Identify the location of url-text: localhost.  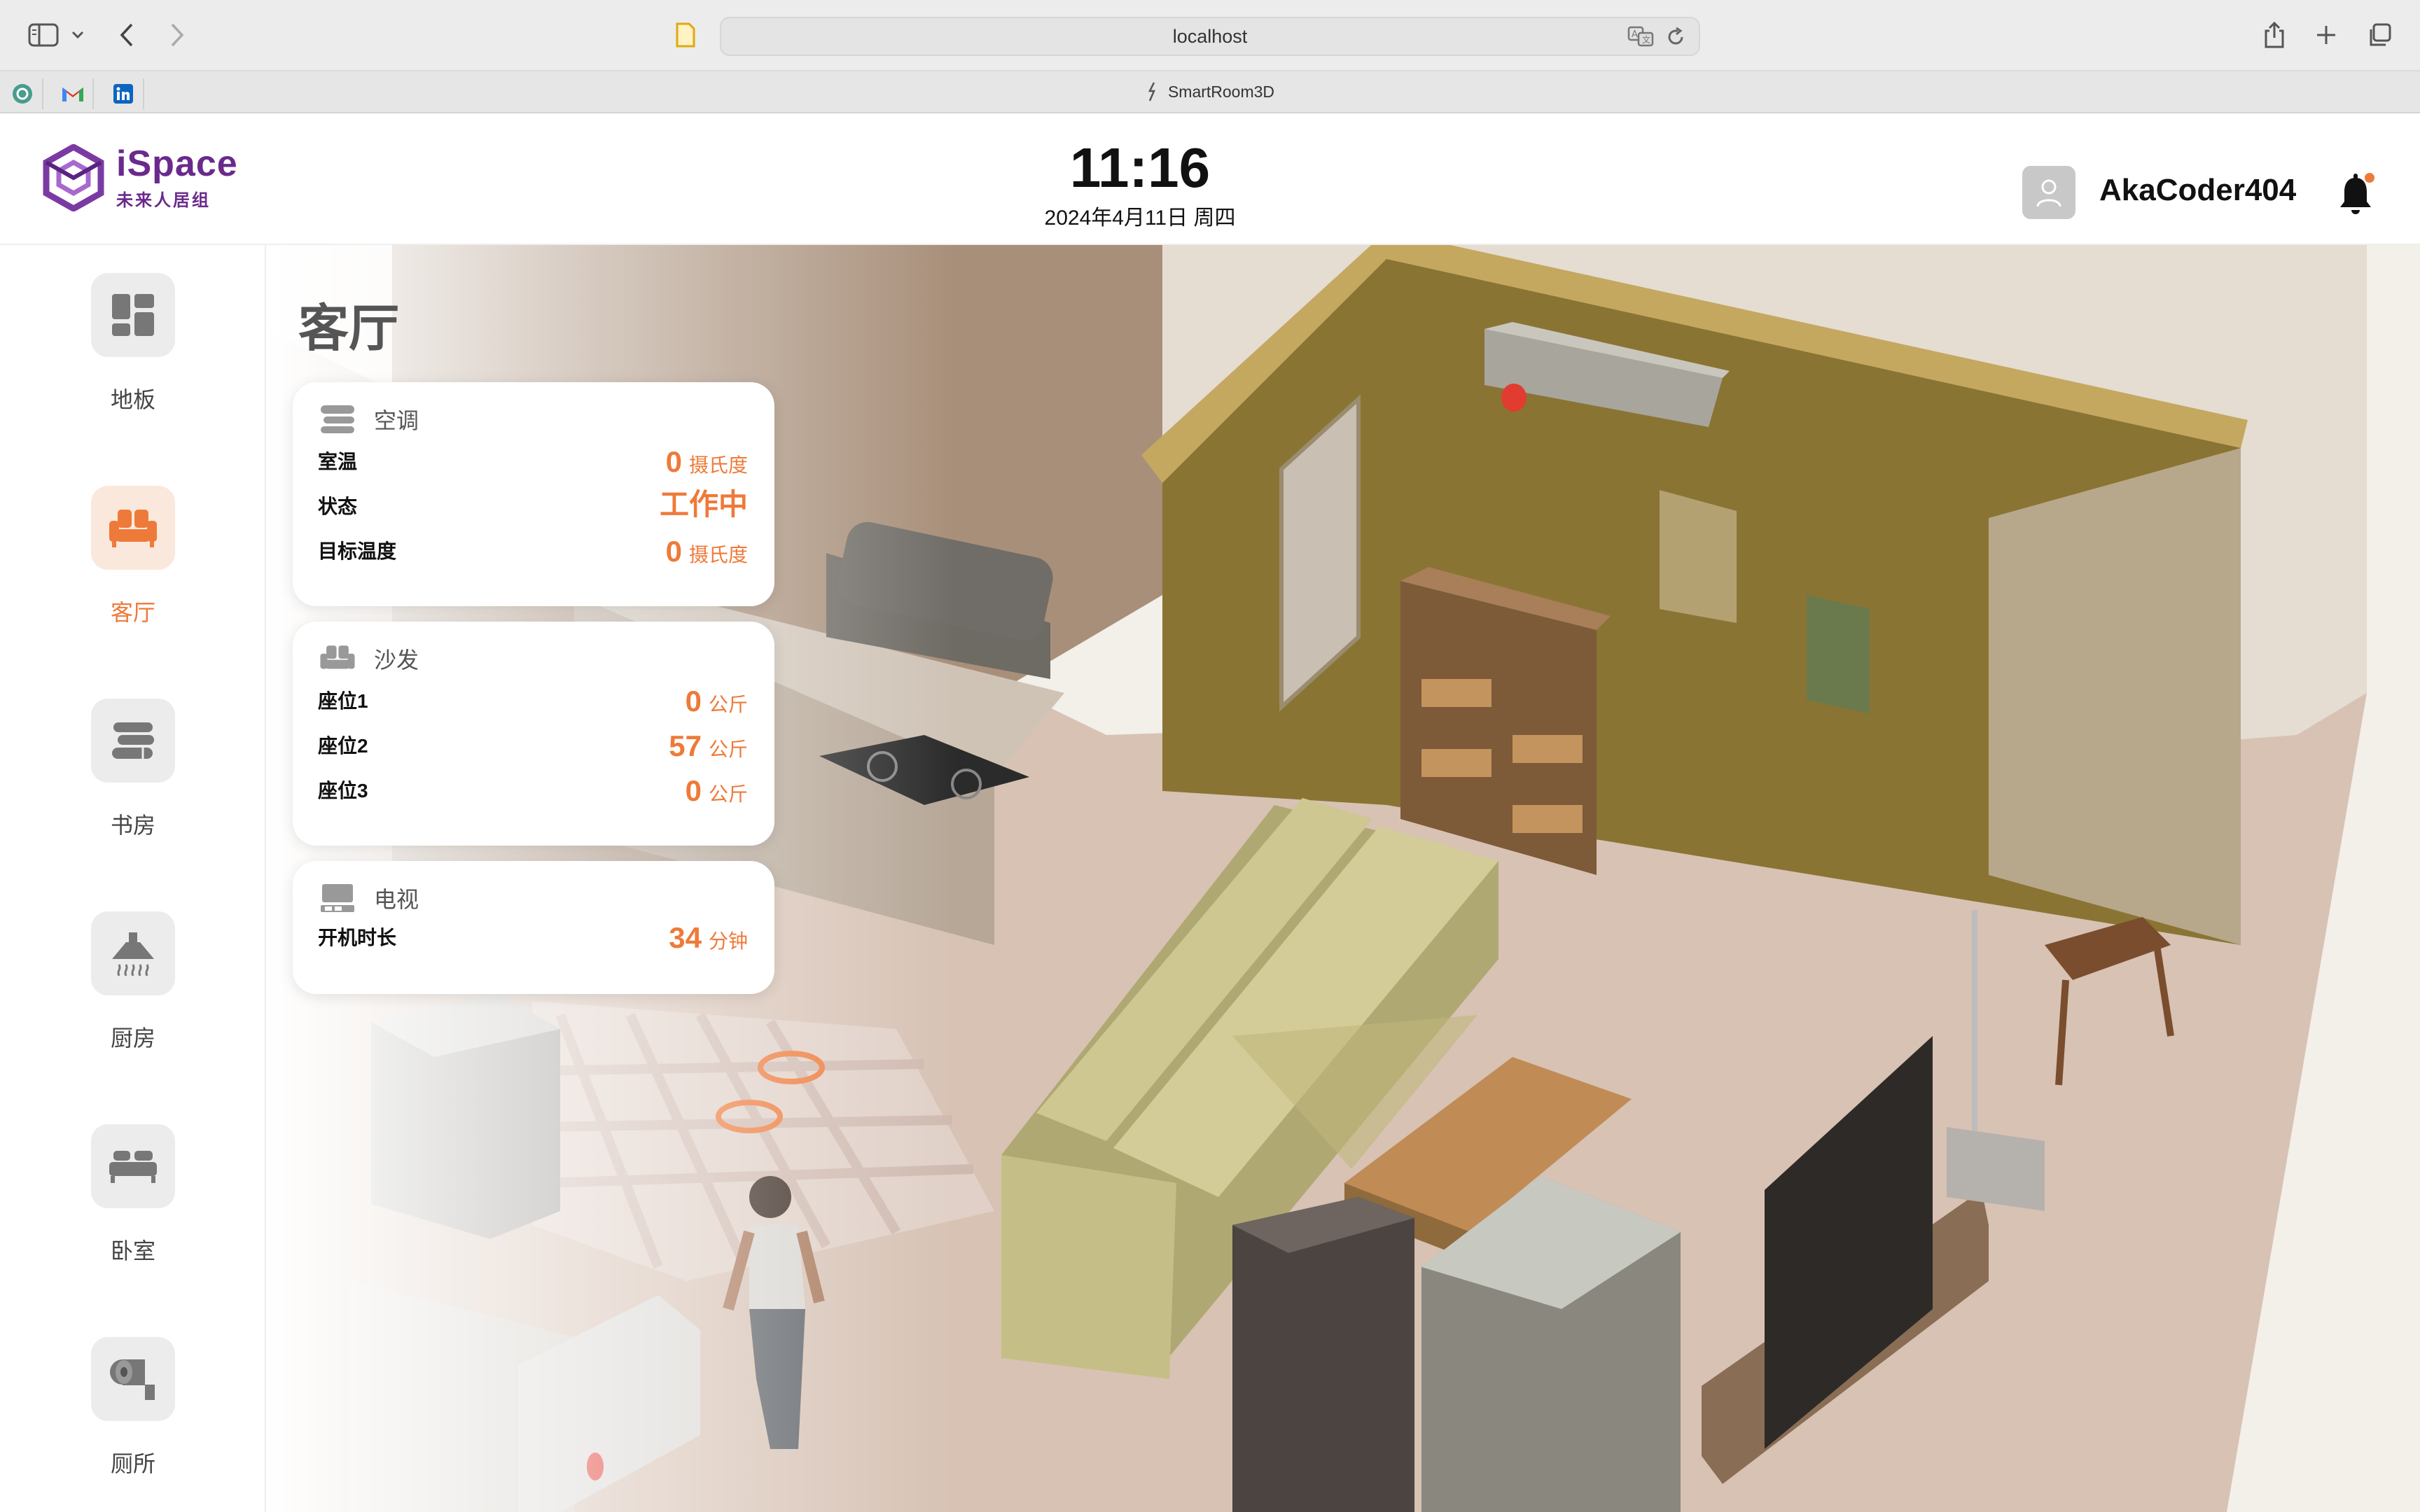
(1210, 36).